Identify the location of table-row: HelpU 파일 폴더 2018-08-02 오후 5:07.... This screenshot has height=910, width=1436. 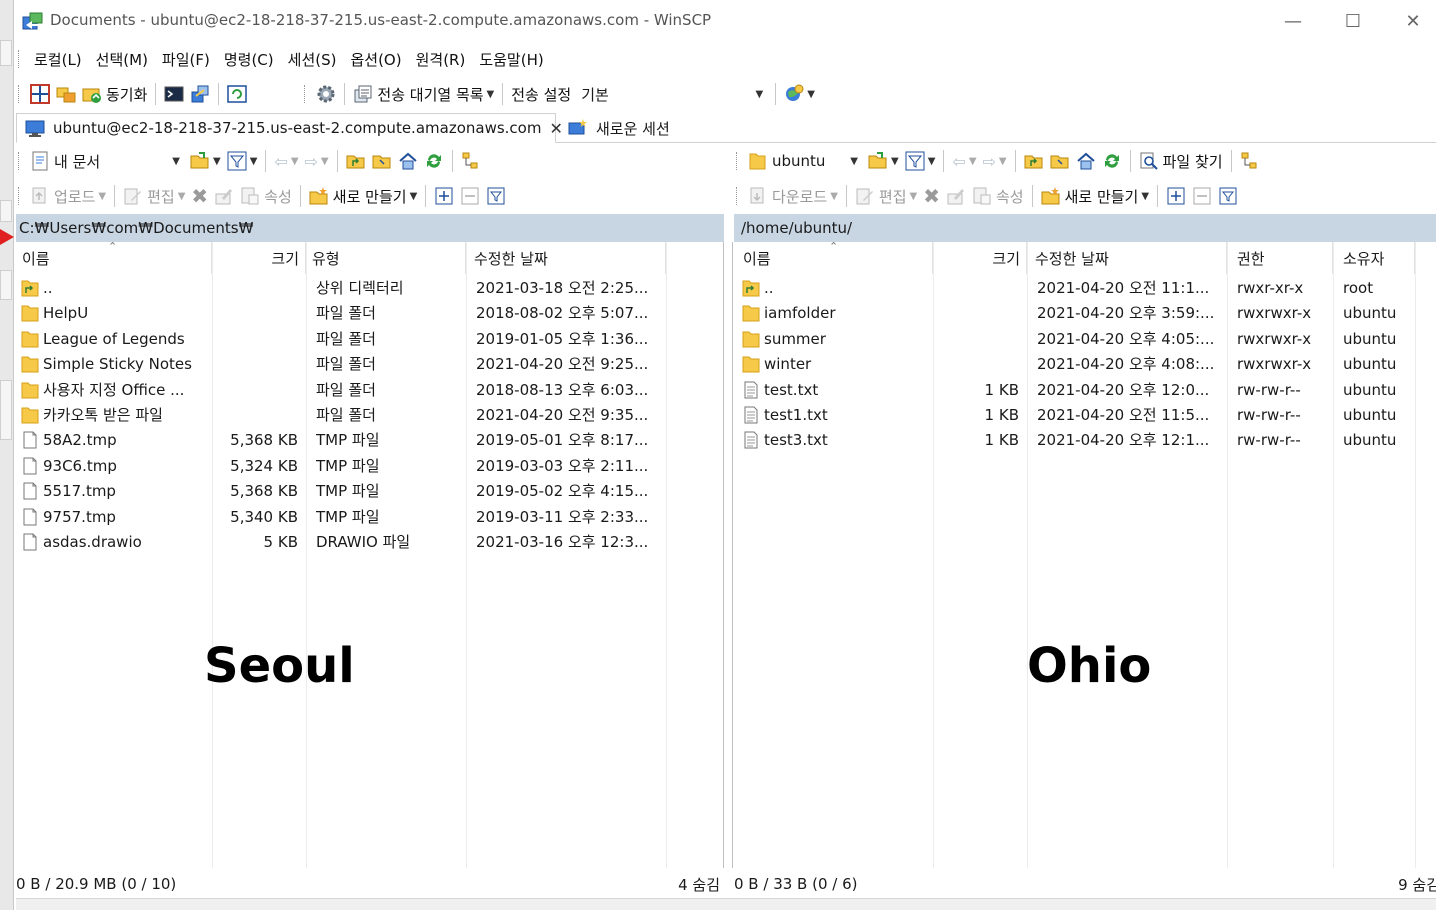
(369, 313).